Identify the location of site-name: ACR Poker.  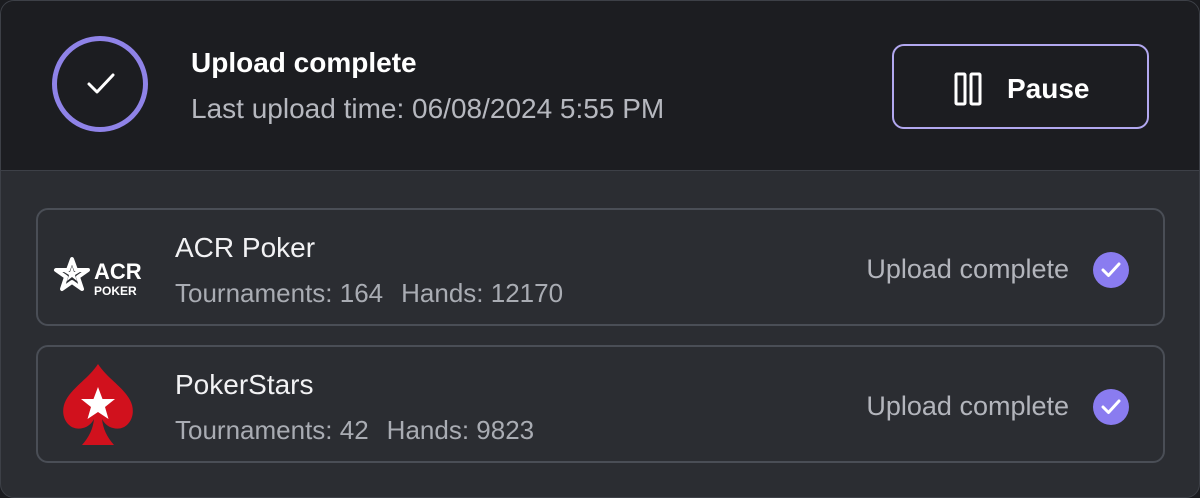
(245, 247).